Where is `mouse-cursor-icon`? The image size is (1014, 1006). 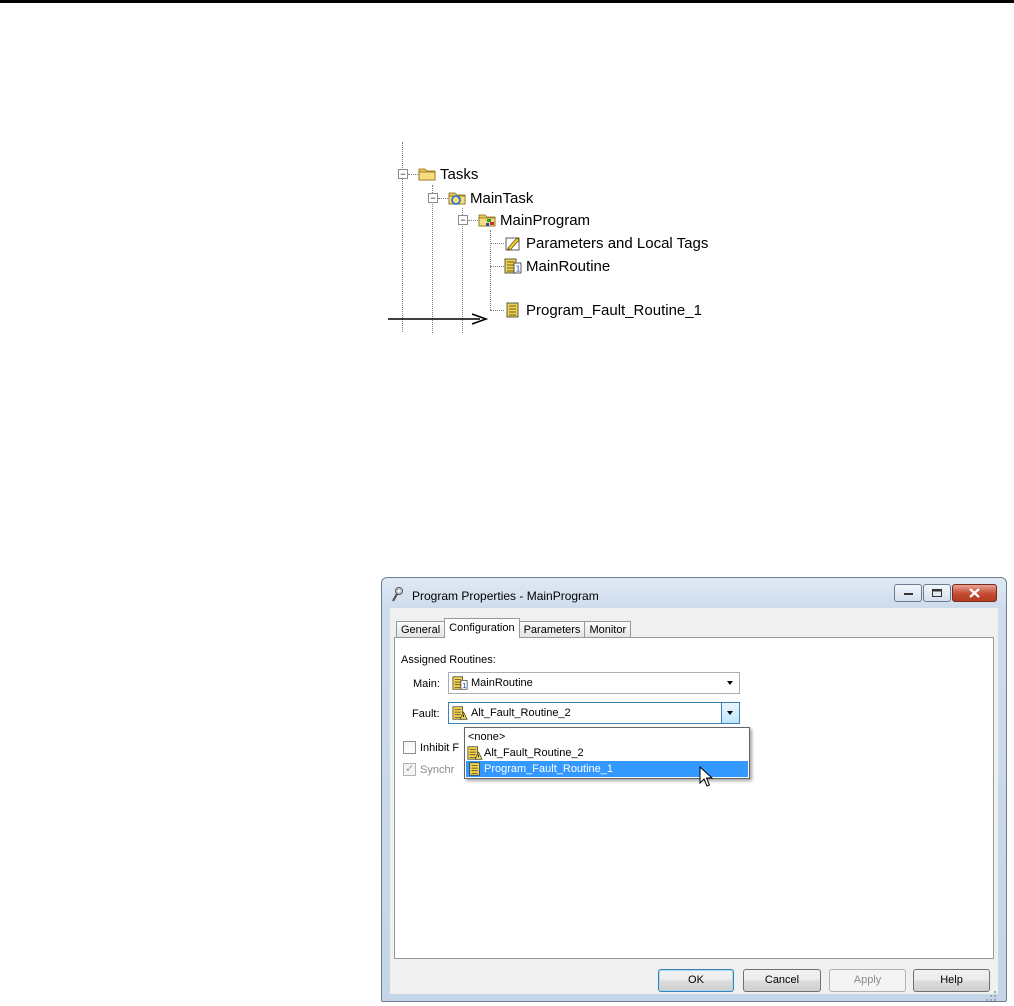
mouse-cursor-icon is located at coordinates (706, 776).